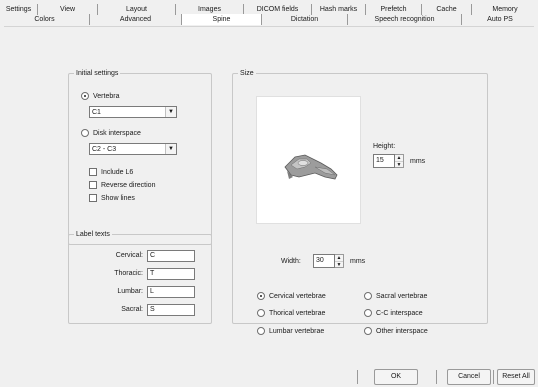  Describe the element at coordinates (500, 19) in the screenshot. I see `tab-auto-ps: Auto PS` at that location.